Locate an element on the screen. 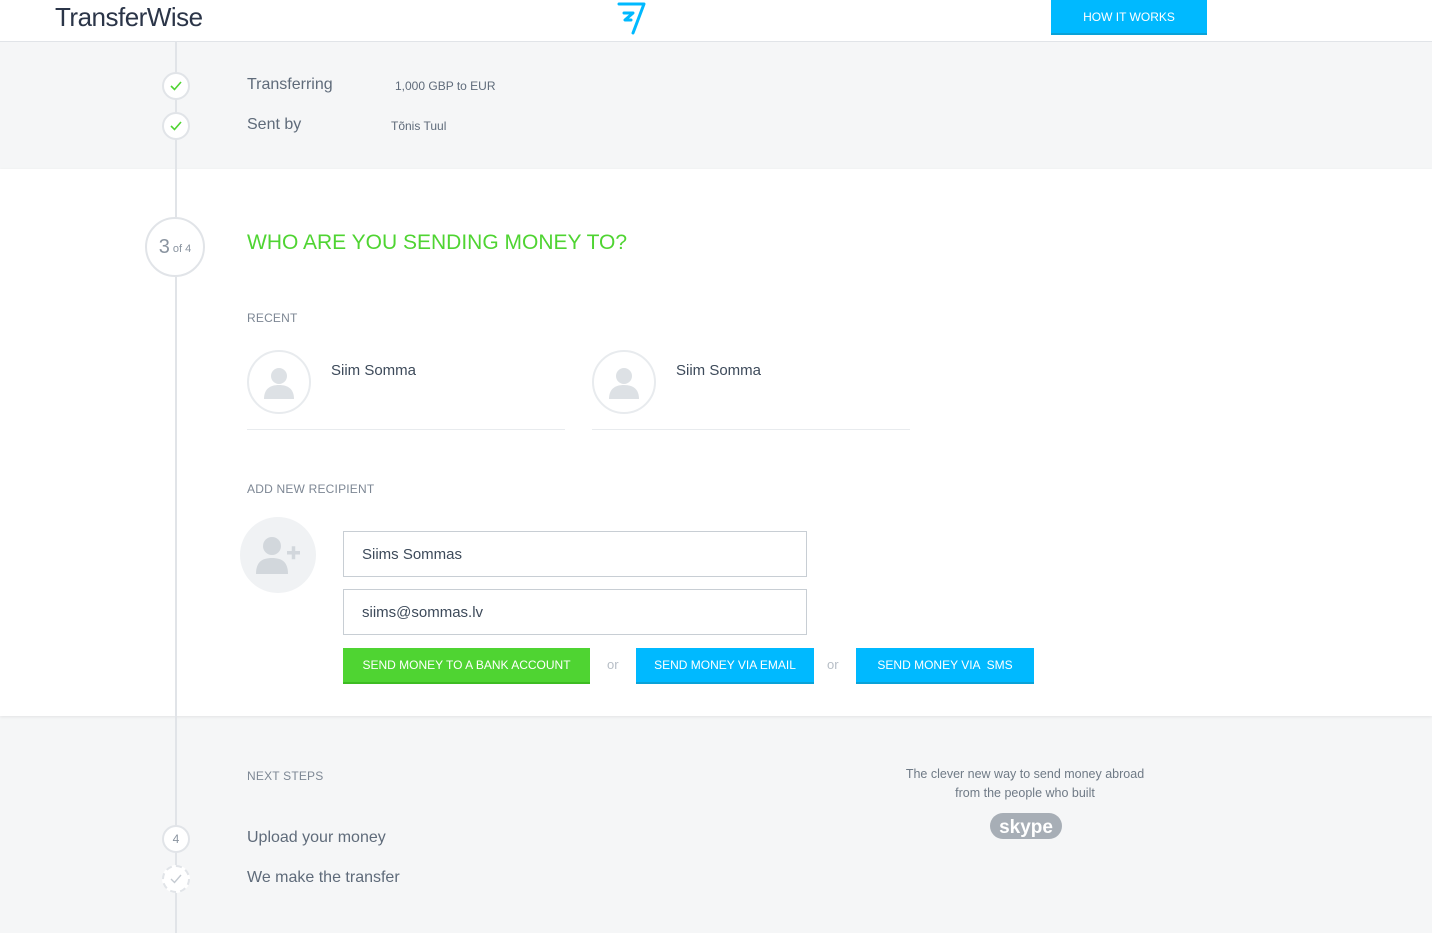  recent-recipient-card-2: Siim Somma is located at coordinates (751, 390).